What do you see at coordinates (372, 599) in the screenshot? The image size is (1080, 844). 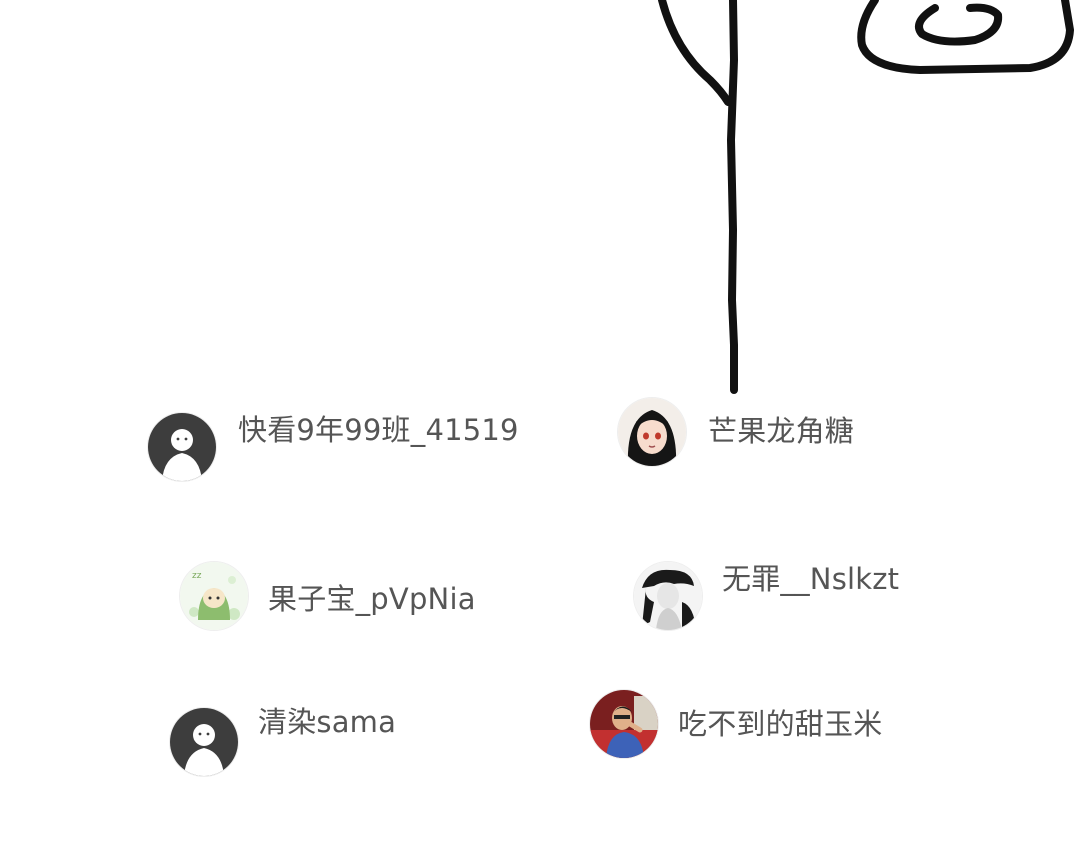 I see `username: 果子宝_pVpNia` at bounding box center [372, 599].